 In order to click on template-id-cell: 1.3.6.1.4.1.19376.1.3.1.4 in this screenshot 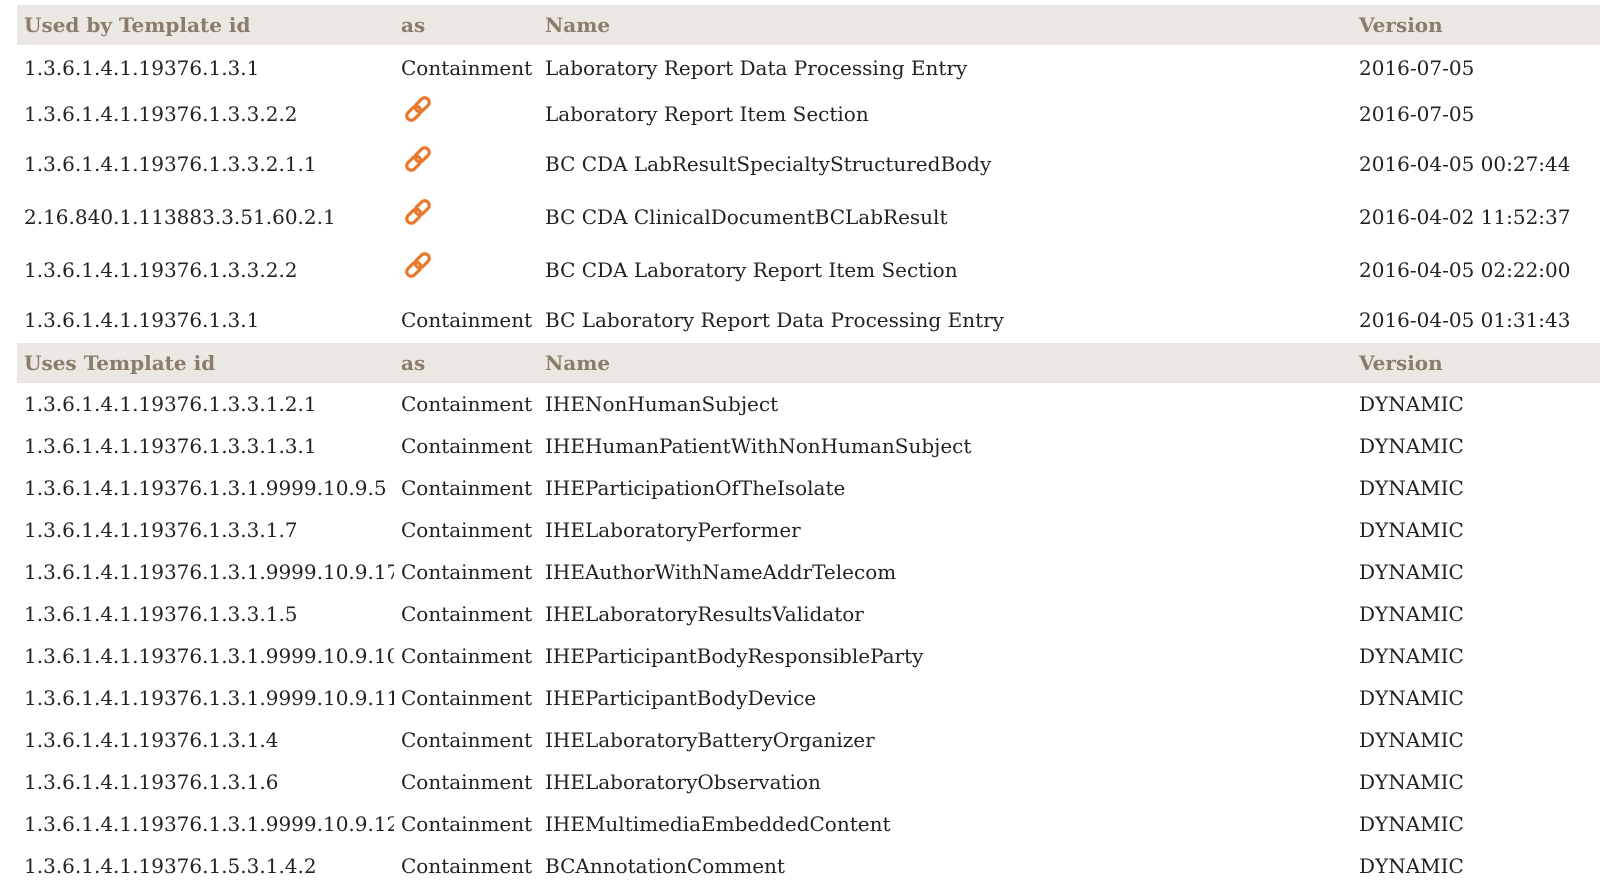, I will do `click(151, 740)`.